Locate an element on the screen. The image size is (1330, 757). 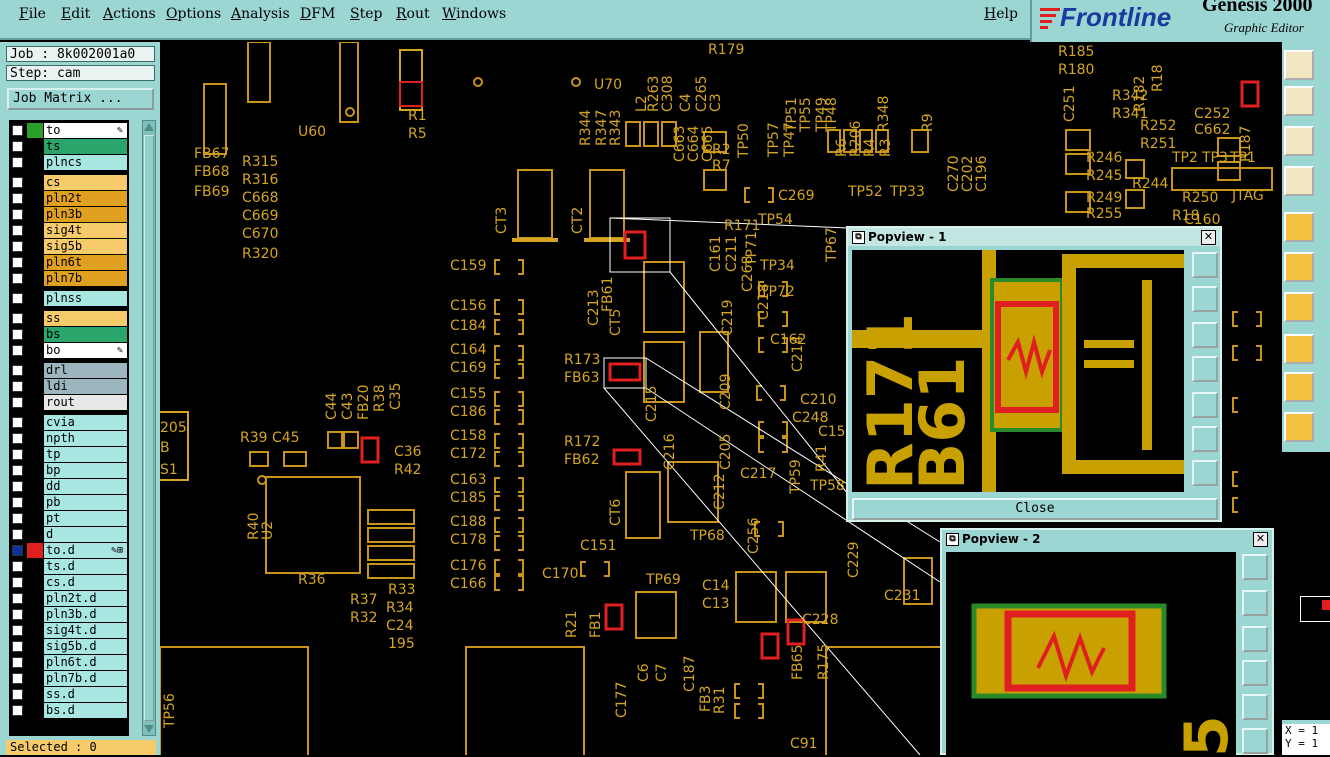
layer-row: plncs is located at coordinates (69, 162).